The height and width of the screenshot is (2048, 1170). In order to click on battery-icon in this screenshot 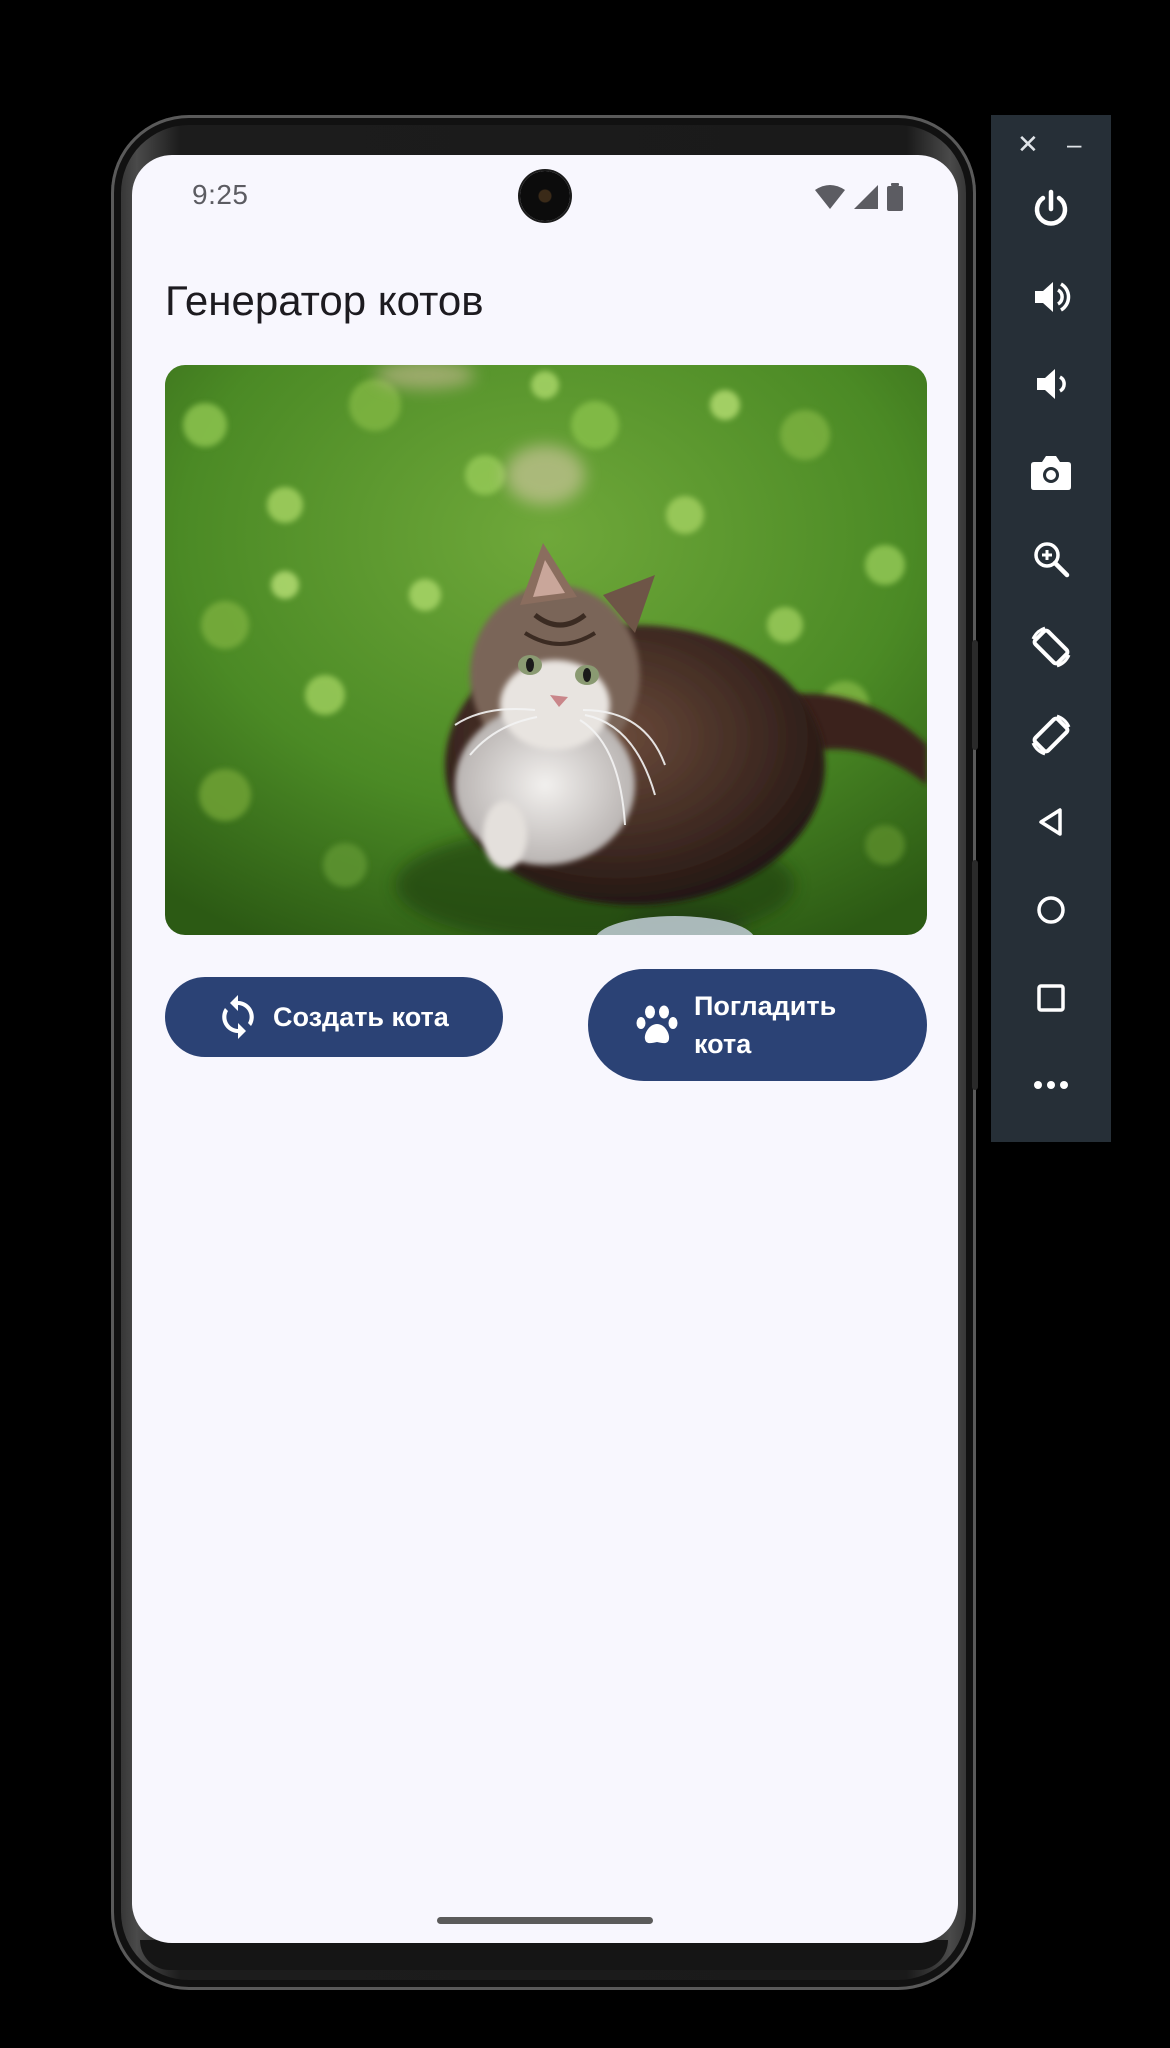, I will do `click(895, 197)`.